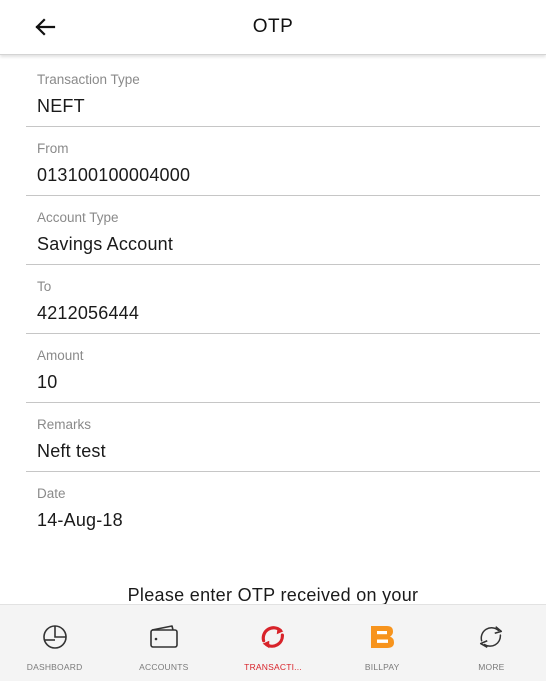 Image resolution: width=546 pixels, height=681 pixels. Describe the element at coordinates (71, 451) in the screenshot. I see `field-value: Neft test` at that location.